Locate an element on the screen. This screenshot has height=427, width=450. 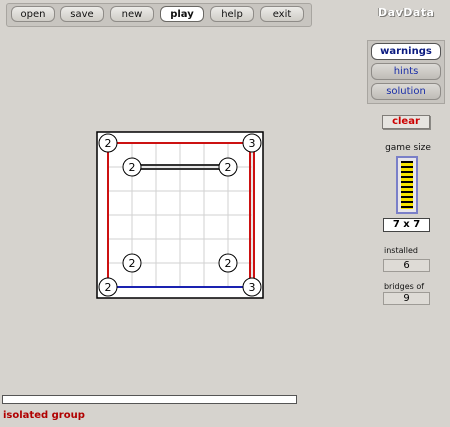
options-panel: warnings hints solution is located at coordinates (406, 72).